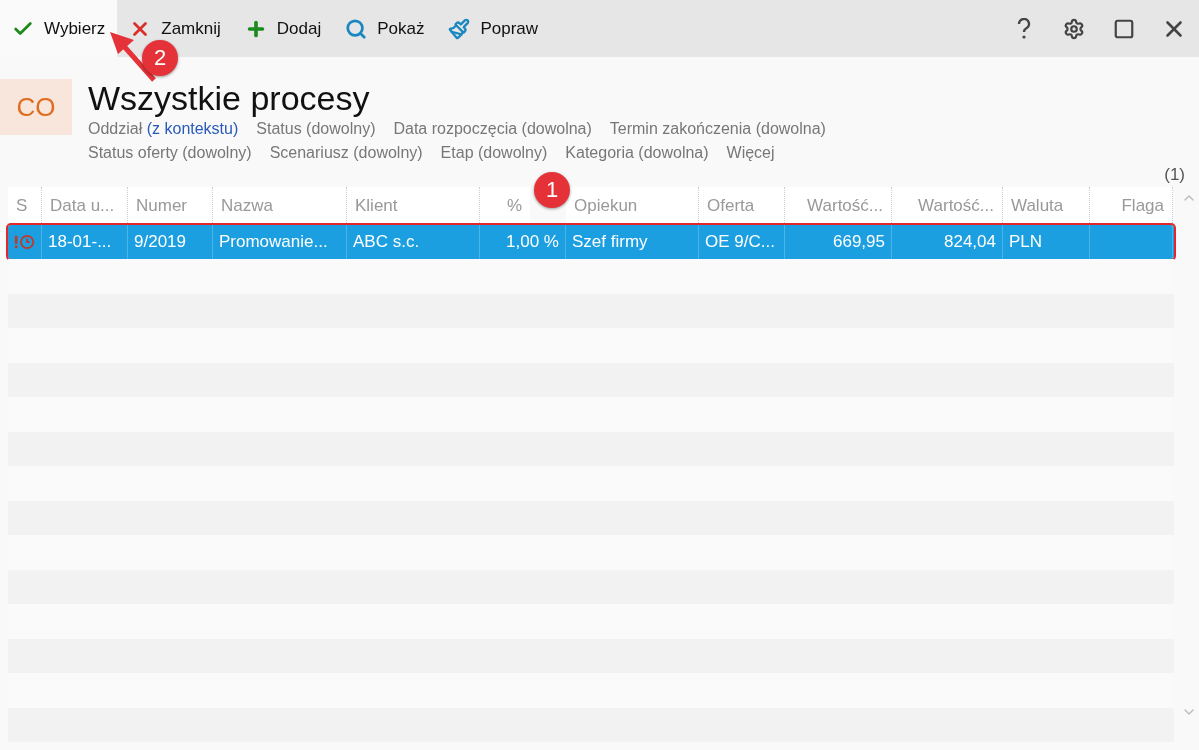 Image resolution: width=1199 pixels, height=750 pixels. Describe the element at coordinates (283, 28) in the screenshot. I see `toolbar-button: Dodaj` at that location.